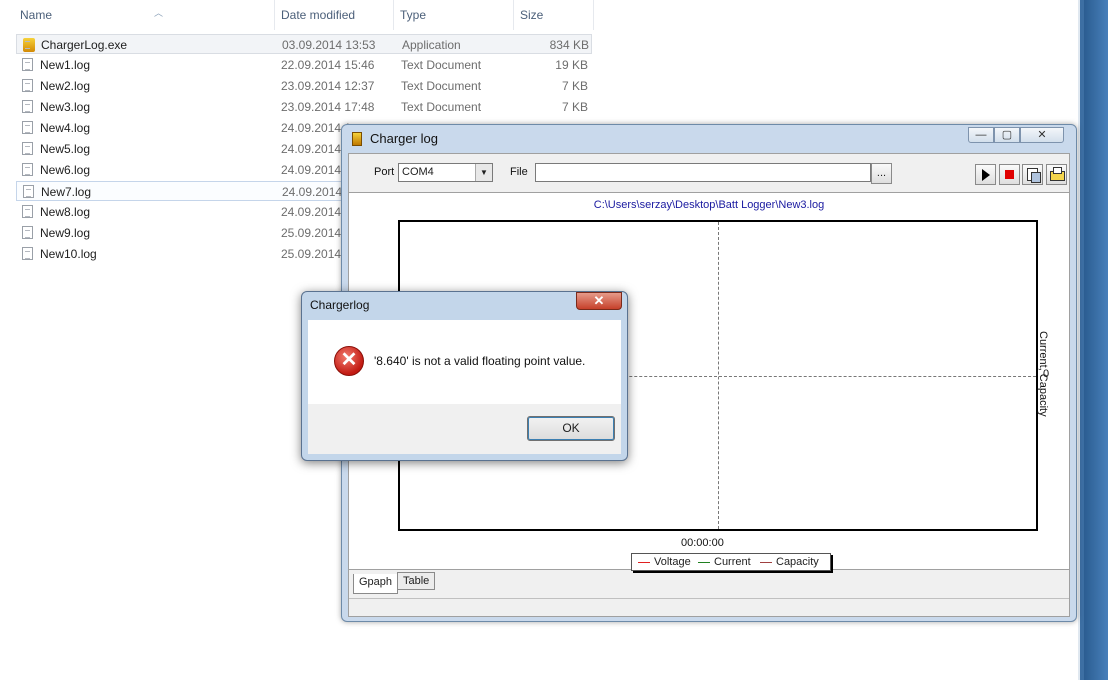 Image resolution: width=1108 pixels, height=680 pixels. I want to click on port-value: COM4, so click(418, 172).